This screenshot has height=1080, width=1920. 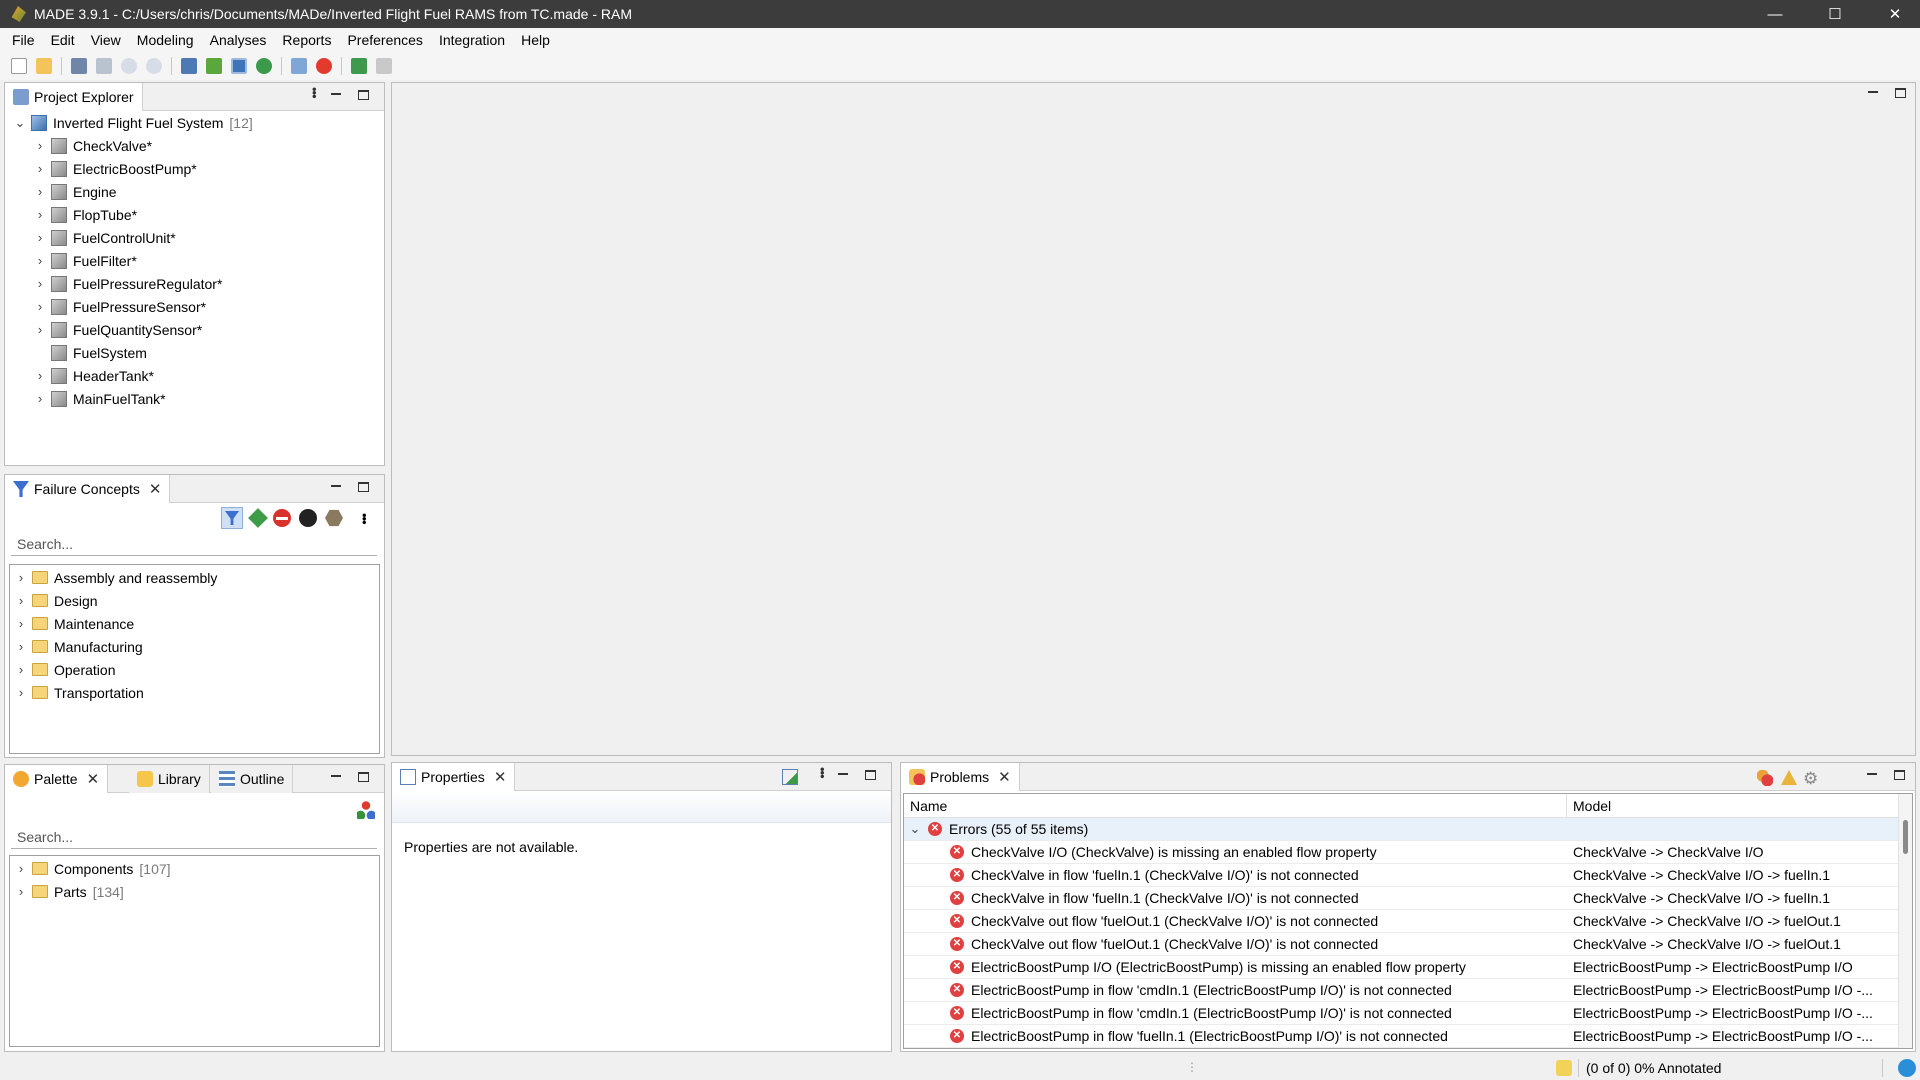 What do you see at coordinates (74, 97) in the screenshot?
I see `tab-project-explorer: Project Explorer` at bounding box center [74, 97].